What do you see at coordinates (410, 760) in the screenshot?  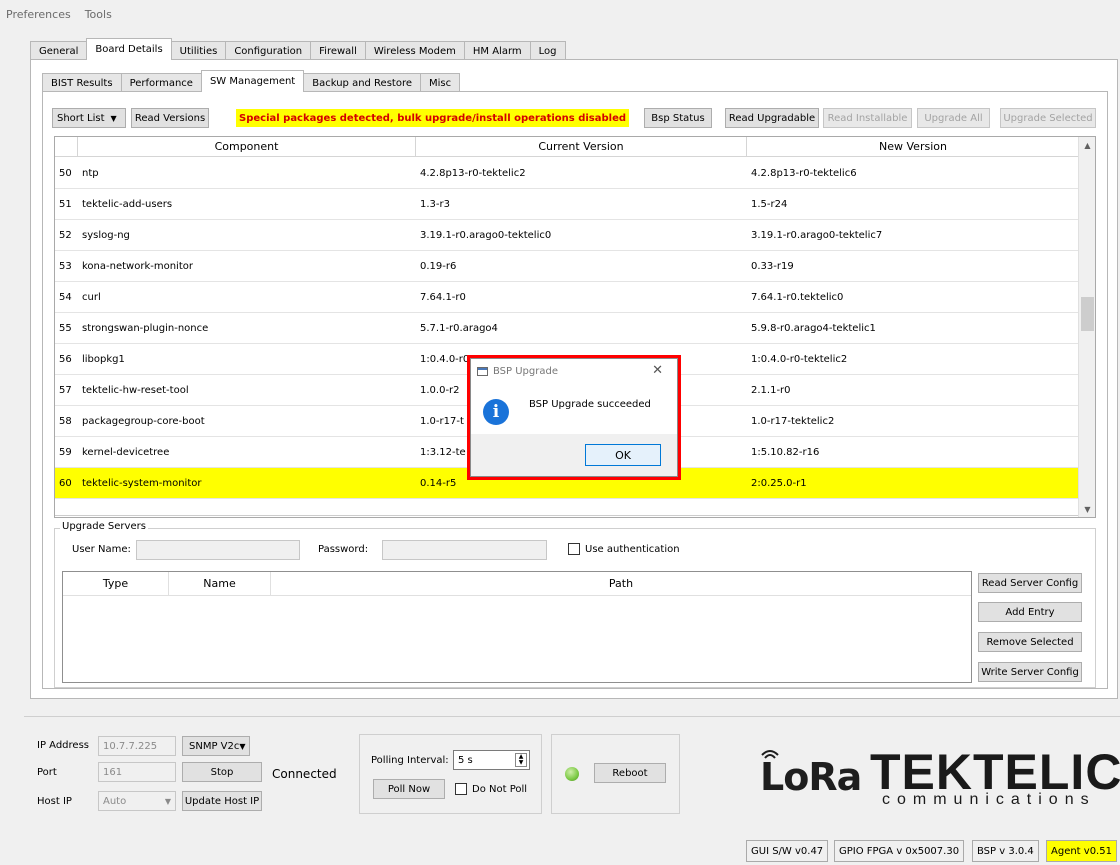 I see `polling-interval-label: Polling Interval:` at bounding box center [410, 760].